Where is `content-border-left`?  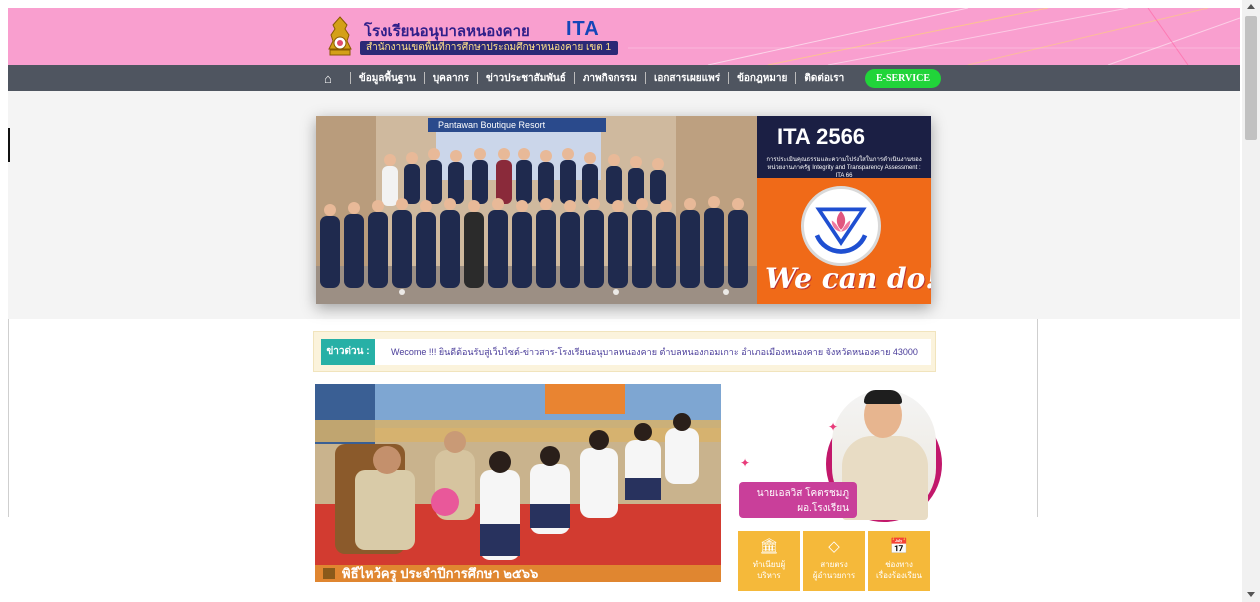
content-border-left is located at coordinates (8, 418).